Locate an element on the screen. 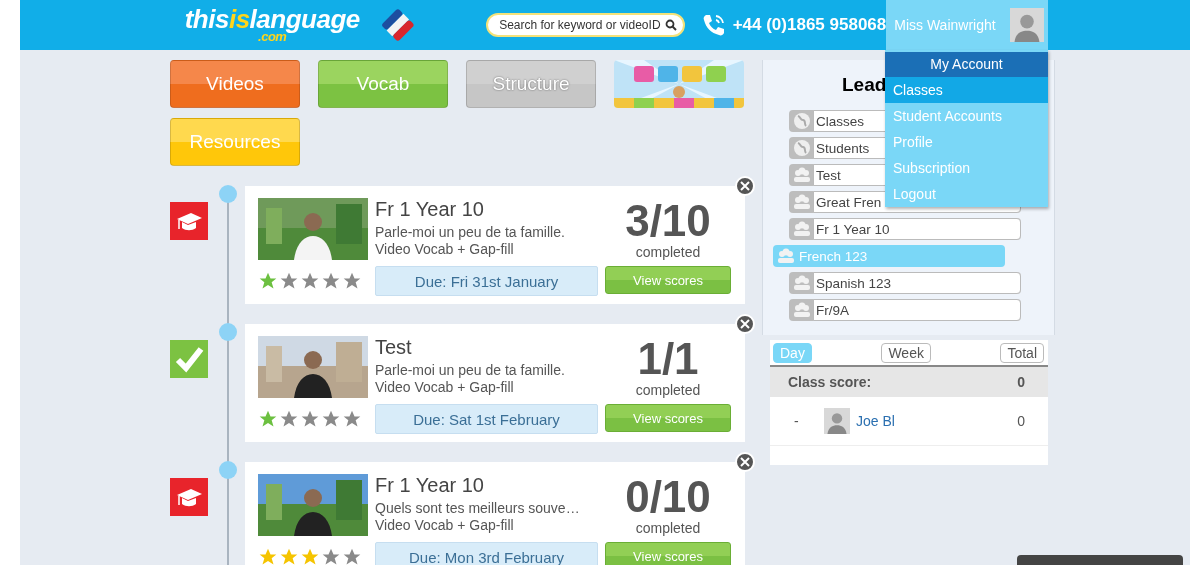 This screenshot has height=565, width=1202. phone-number: +44 (0)1865 958068 is located at coordinates (809, 25).